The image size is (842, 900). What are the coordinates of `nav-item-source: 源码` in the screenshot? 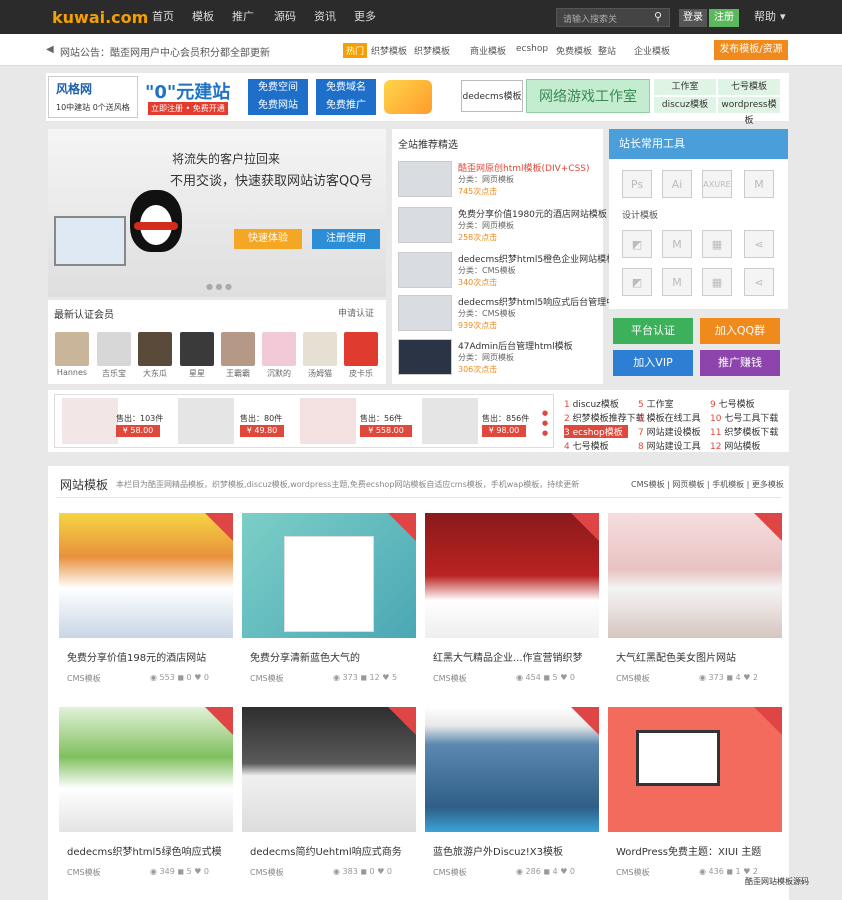 It's located at (285, 17).